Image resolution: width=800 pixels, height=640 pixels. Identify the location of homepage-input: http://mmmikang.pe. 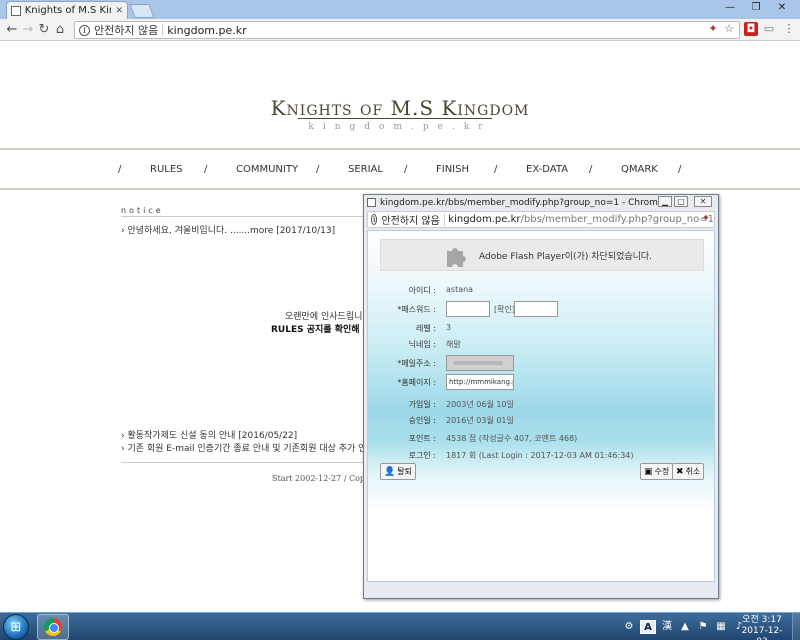
(480, 382).